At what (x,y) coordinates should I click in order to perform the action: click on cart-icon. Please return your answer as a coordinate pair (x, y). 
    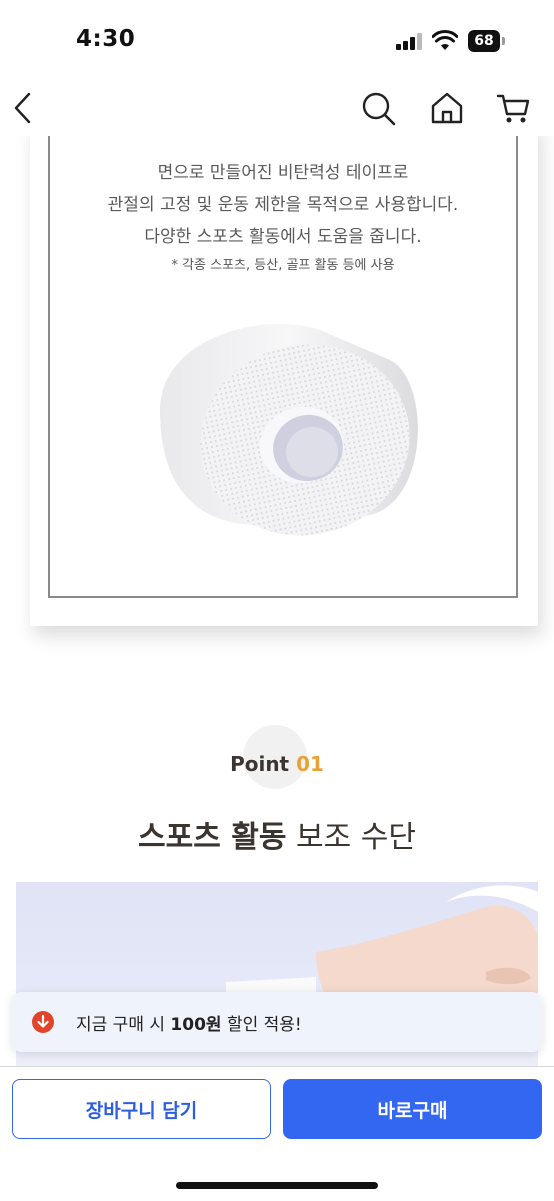
    Looking at the image, I should click on (514, 108).